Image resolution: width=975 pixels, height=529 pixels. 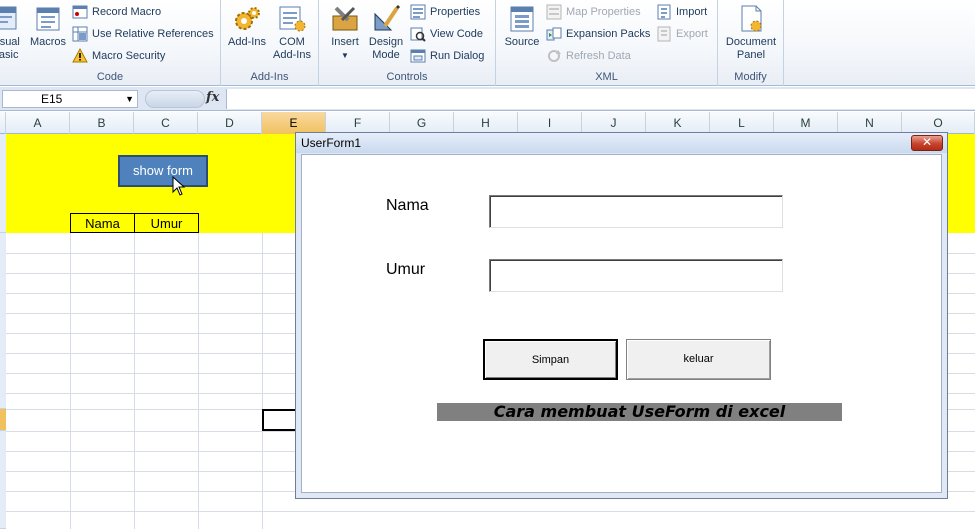 I want to click on addins-group: Add-Ins COM Add-Ins Add-Ins, so click(x=270, y=43).